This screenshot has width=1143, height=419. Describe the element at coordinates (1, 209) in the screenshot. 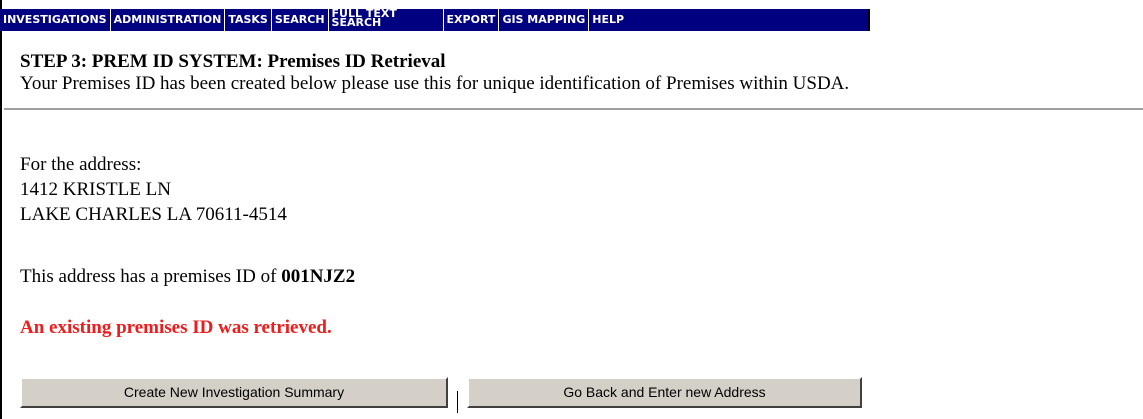

I see `left-frame-border` at that location.